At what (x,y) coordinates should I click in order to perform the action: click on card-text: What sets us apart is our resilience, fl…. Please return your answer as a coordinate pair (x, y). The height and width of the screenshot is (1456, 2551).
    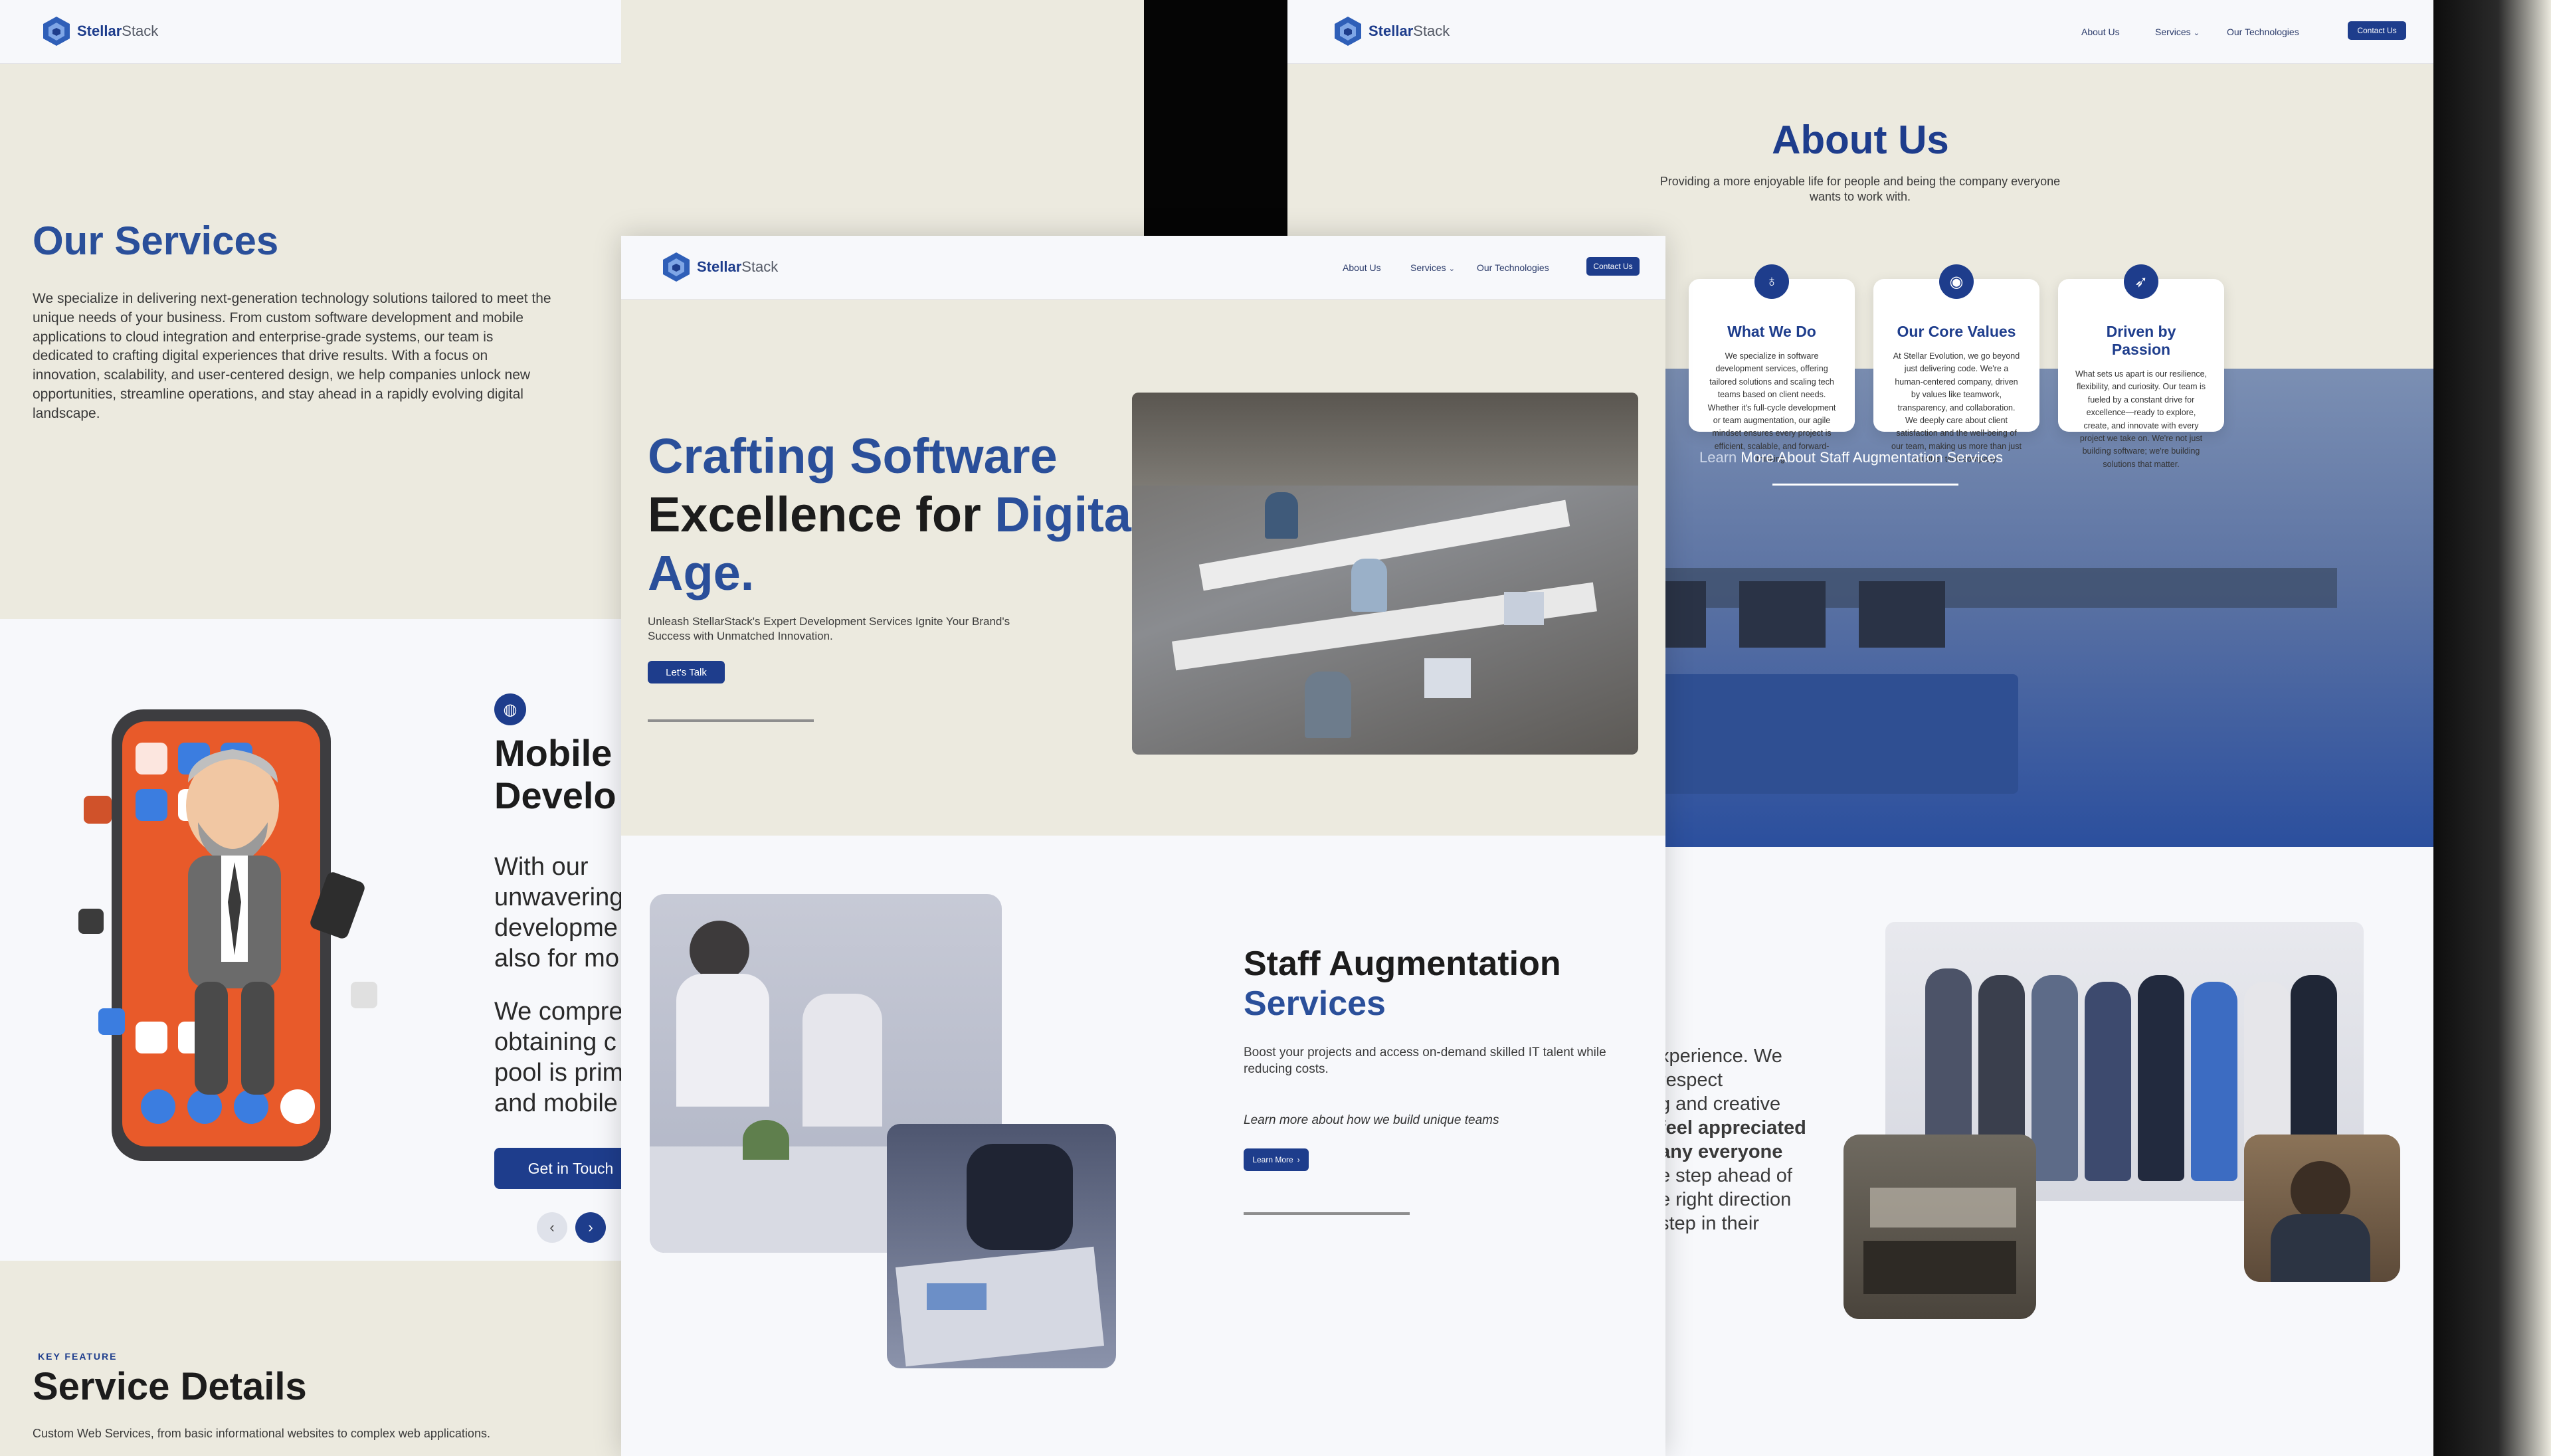
    Looking at the image, I should click on (2141, 419).